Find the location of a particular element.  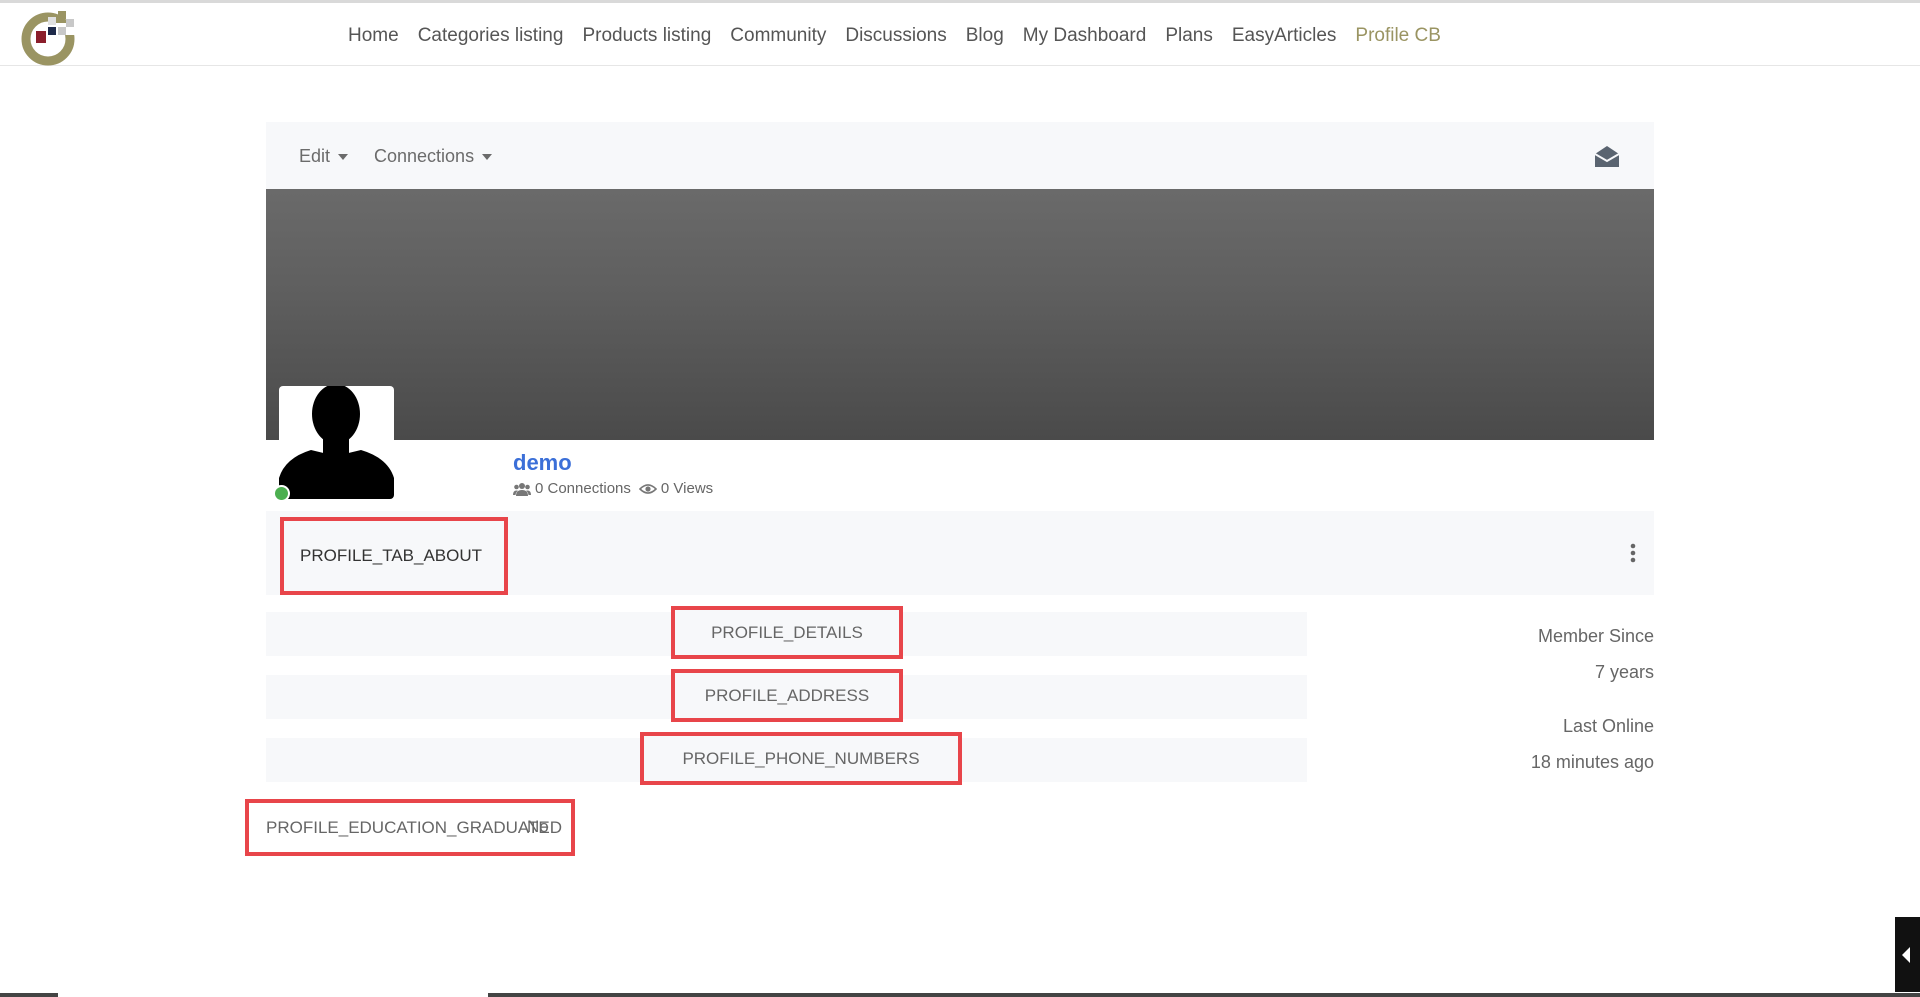

profile-address-row: PROFILE_ADDRESS is located at coordinates (786, 695).